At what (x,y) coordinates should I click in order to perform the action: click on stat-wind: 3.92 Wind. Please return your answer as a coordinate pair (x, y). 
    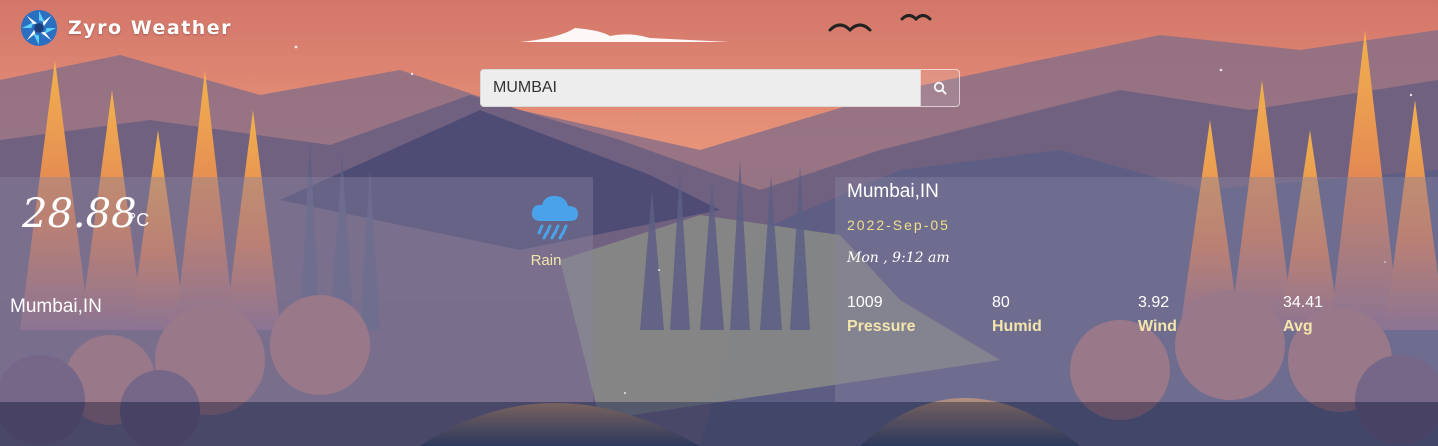
    Looking at the image, I should click on (1203, 315).